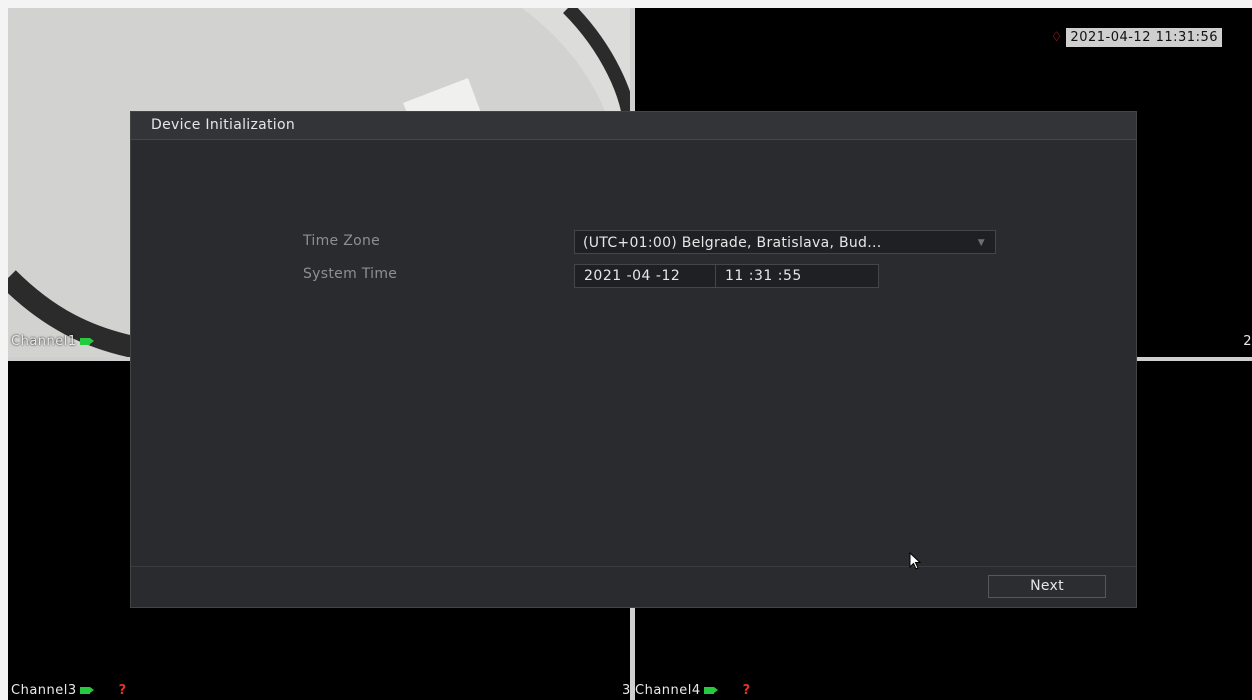 This screenshot has height=700, width=1252. I want to click on channel2-number-text: 2, so click(1247, 341).